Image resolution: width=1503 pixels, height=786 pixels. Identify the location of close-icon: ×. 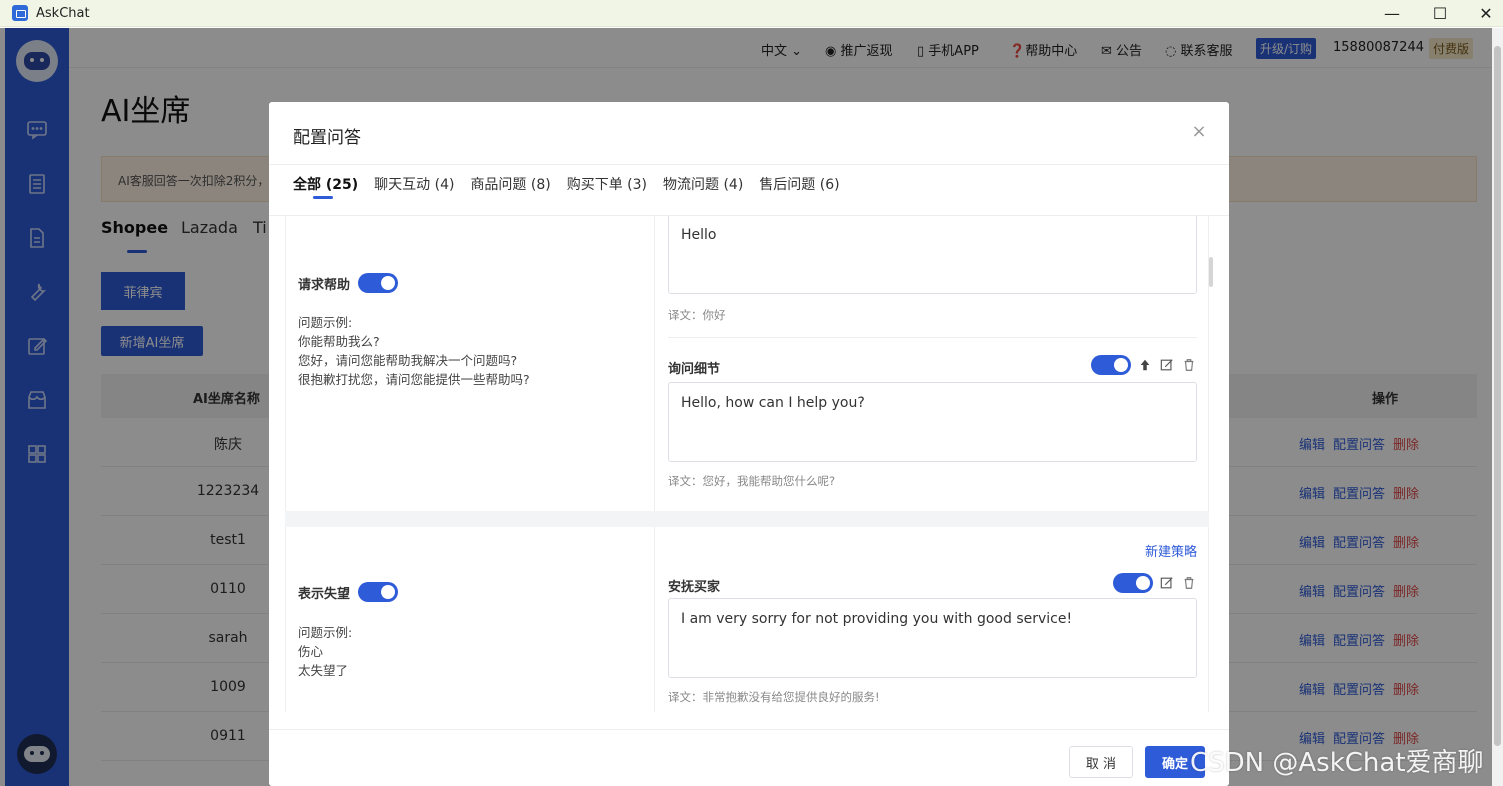
(1199, 132).